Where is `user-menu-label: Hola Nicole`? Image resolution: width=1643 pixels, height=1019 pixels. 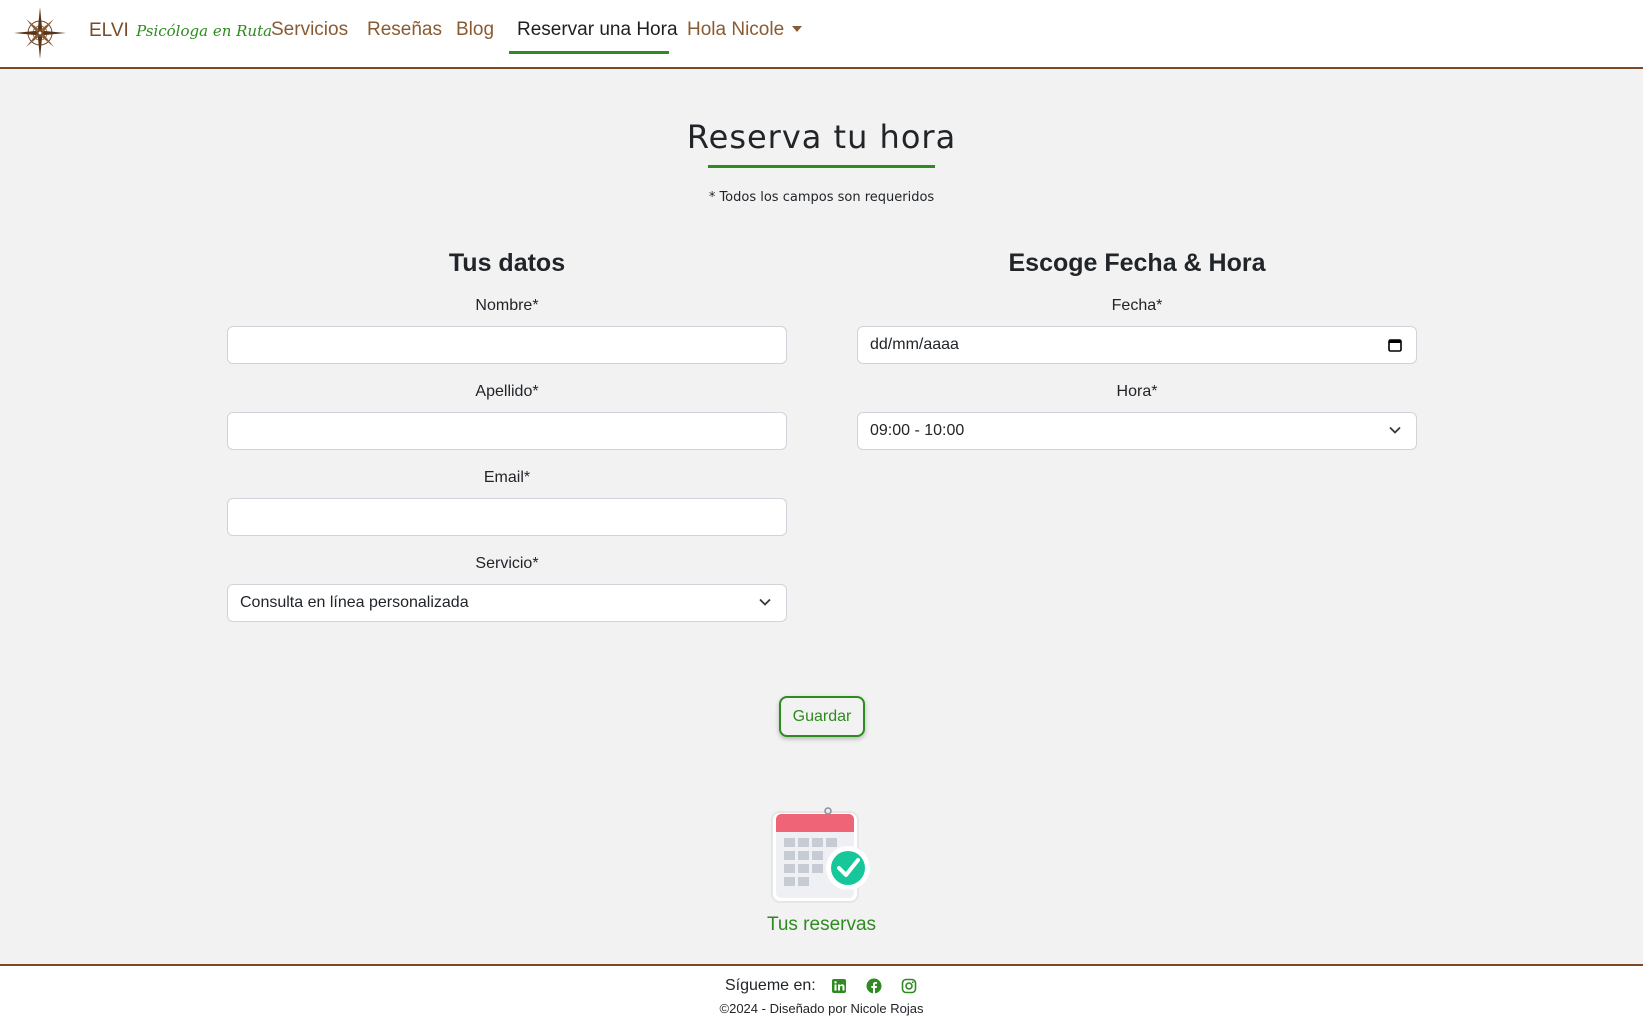 user-menu-label: Hola Nicole is located at coordinates (736, 29).